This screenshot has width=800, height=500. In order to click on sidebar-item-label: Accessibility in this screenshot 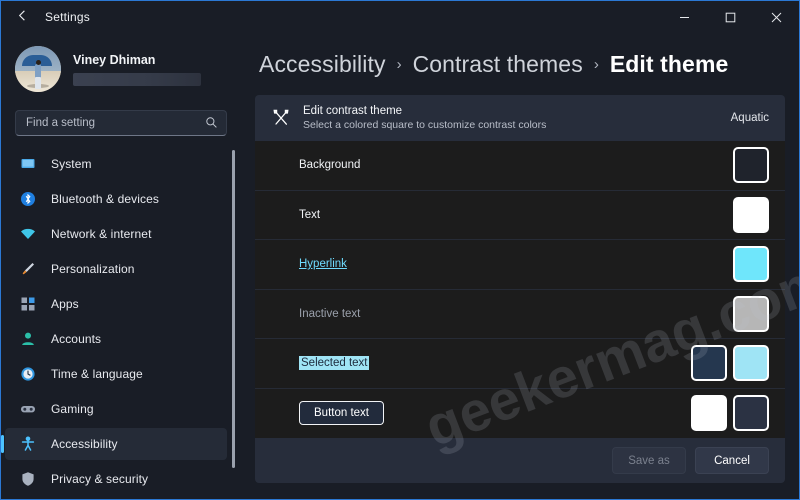, I will do `click(84, 443)`.